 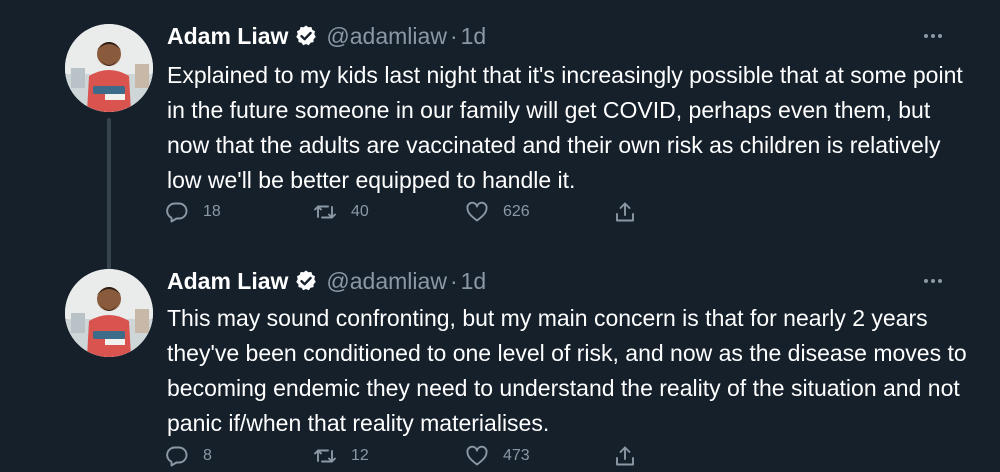 I want to click on like-count: 473, so click(x=516, y=455).